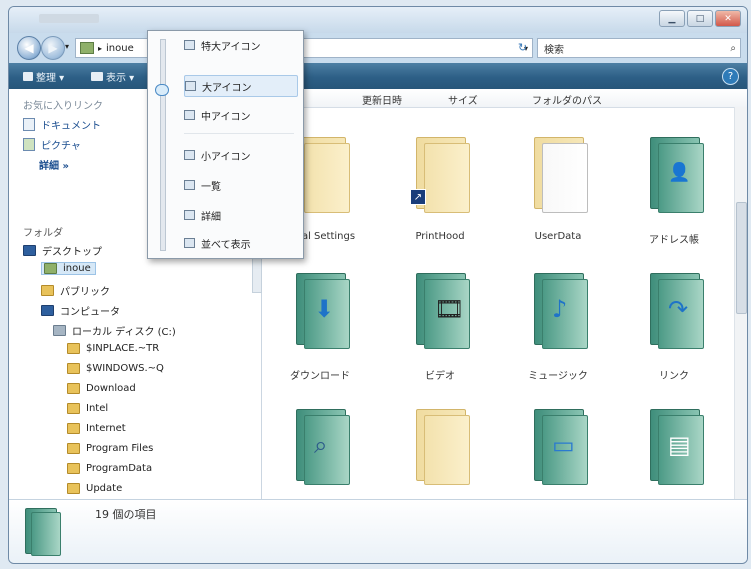 The width and height of the screenshot is (751, 569). Describe the element at coordinates (189, 215) in the screenshot. I see `details-view-icon` at that location.